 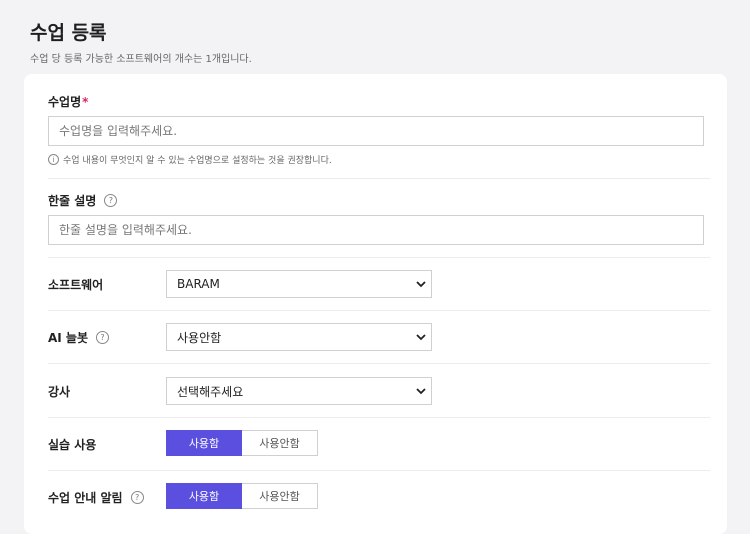 What do you see at coordinates (197, 161) in the screenshot?
I see `class-name-hint-text: 수업 내용이 무엇인지 알 수 있는 수업명으로 설정하는 것을 권장합니다.` at bounding box center [197, 161].